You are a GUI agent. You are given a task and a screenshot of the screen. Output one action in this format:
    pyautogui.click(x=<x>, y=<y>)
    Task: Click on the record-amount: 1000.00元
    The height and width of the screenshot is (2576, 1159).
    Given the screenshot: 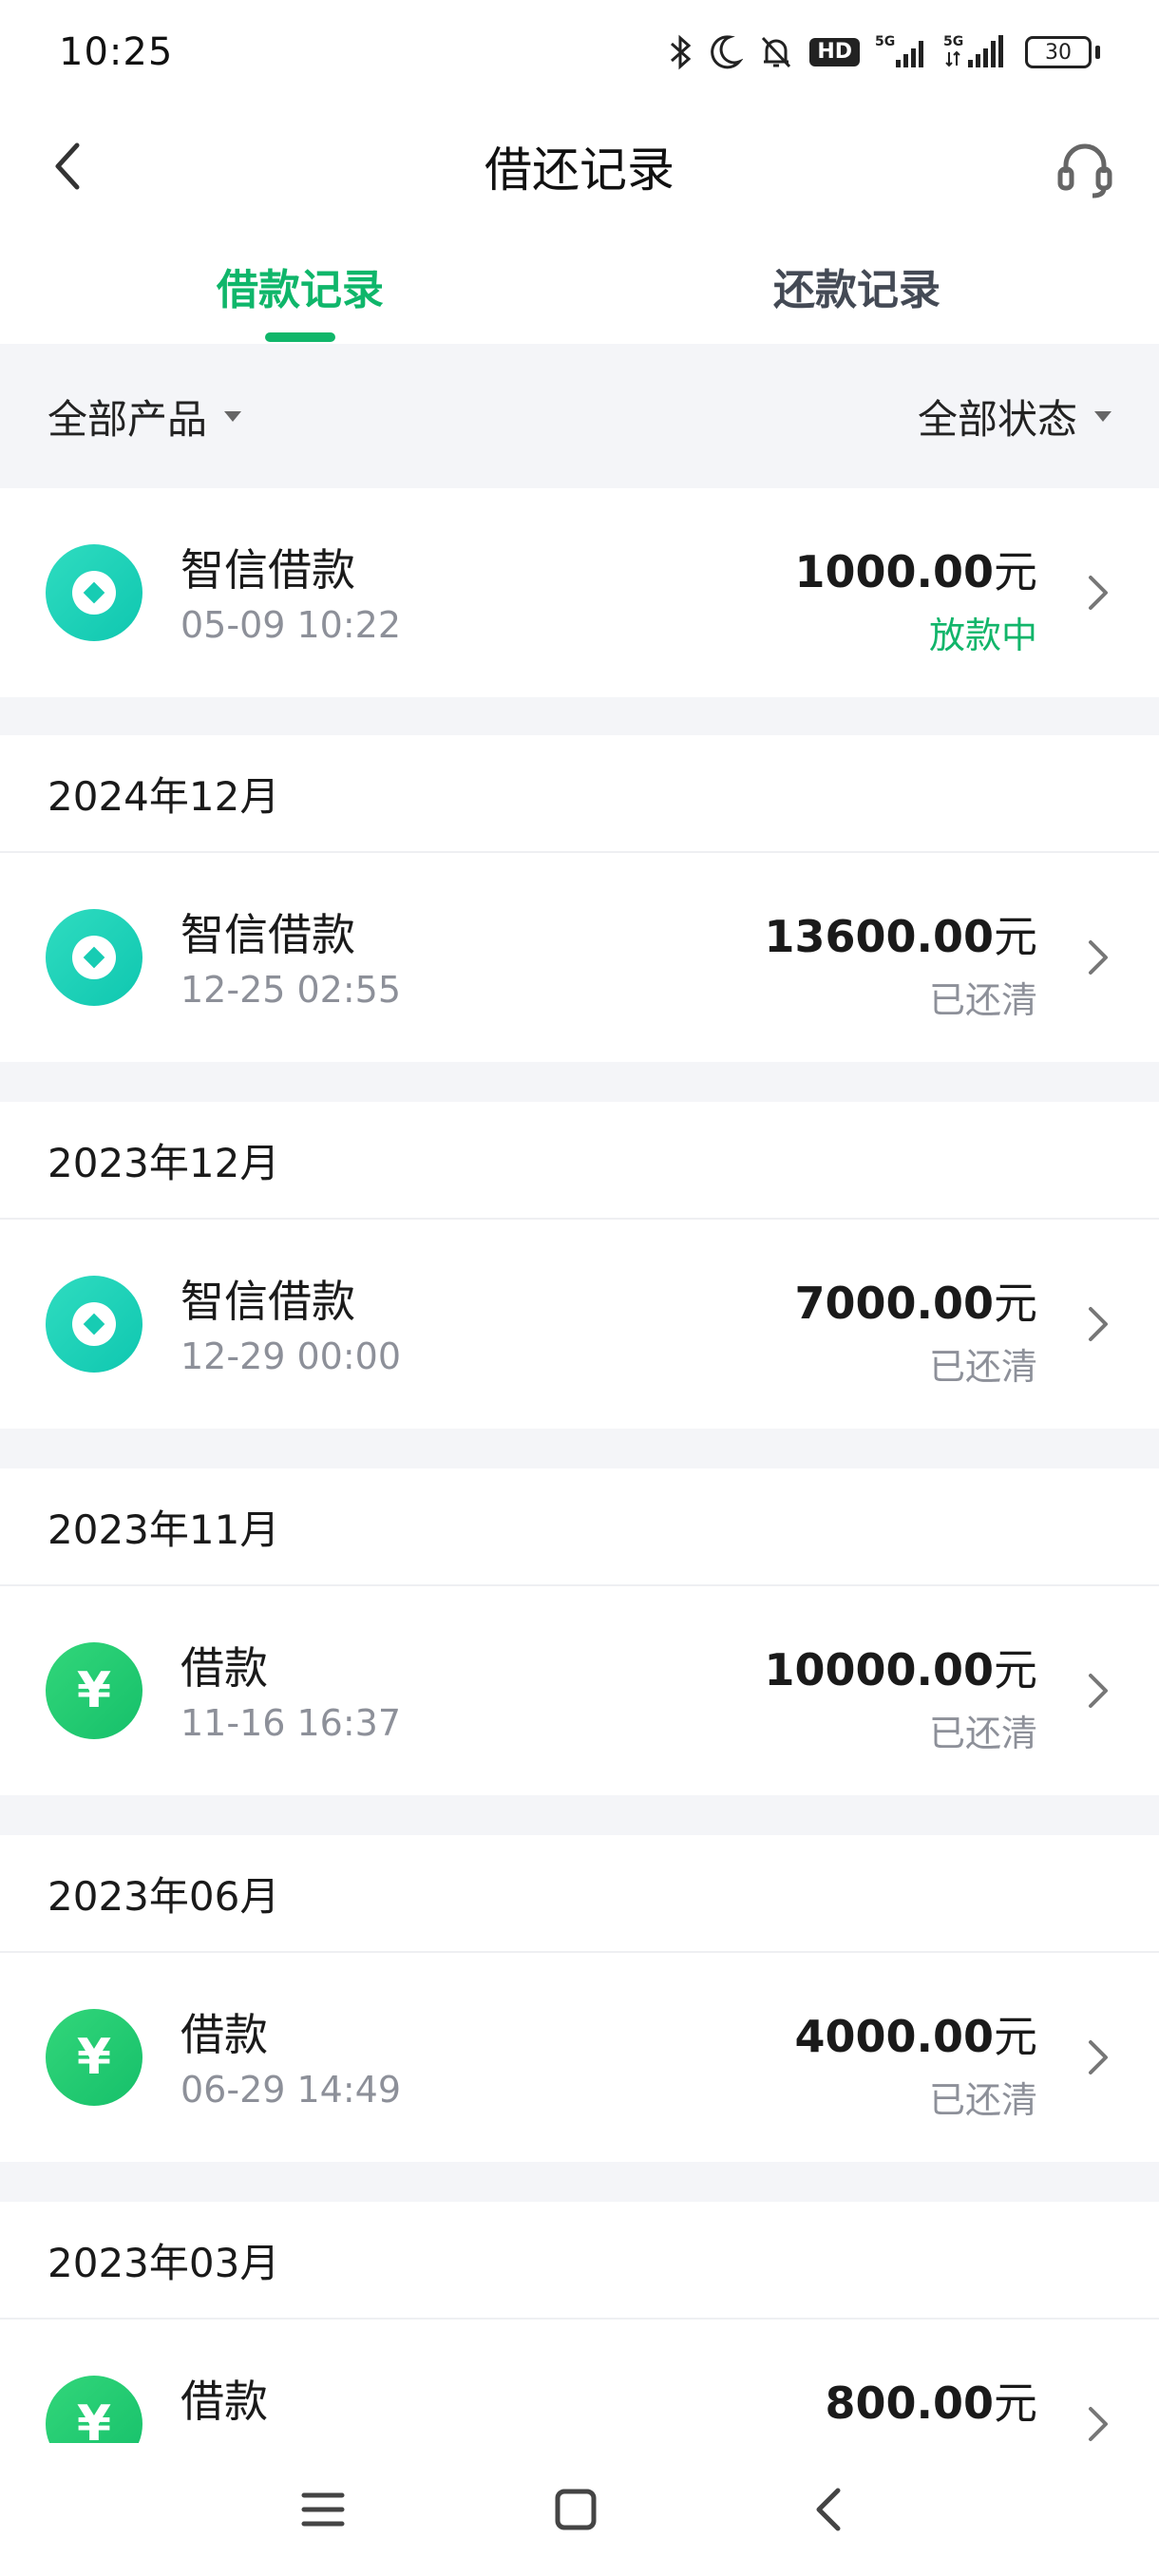 What is the action you would take?
    pyautogui.click(x=915, y=571)
    